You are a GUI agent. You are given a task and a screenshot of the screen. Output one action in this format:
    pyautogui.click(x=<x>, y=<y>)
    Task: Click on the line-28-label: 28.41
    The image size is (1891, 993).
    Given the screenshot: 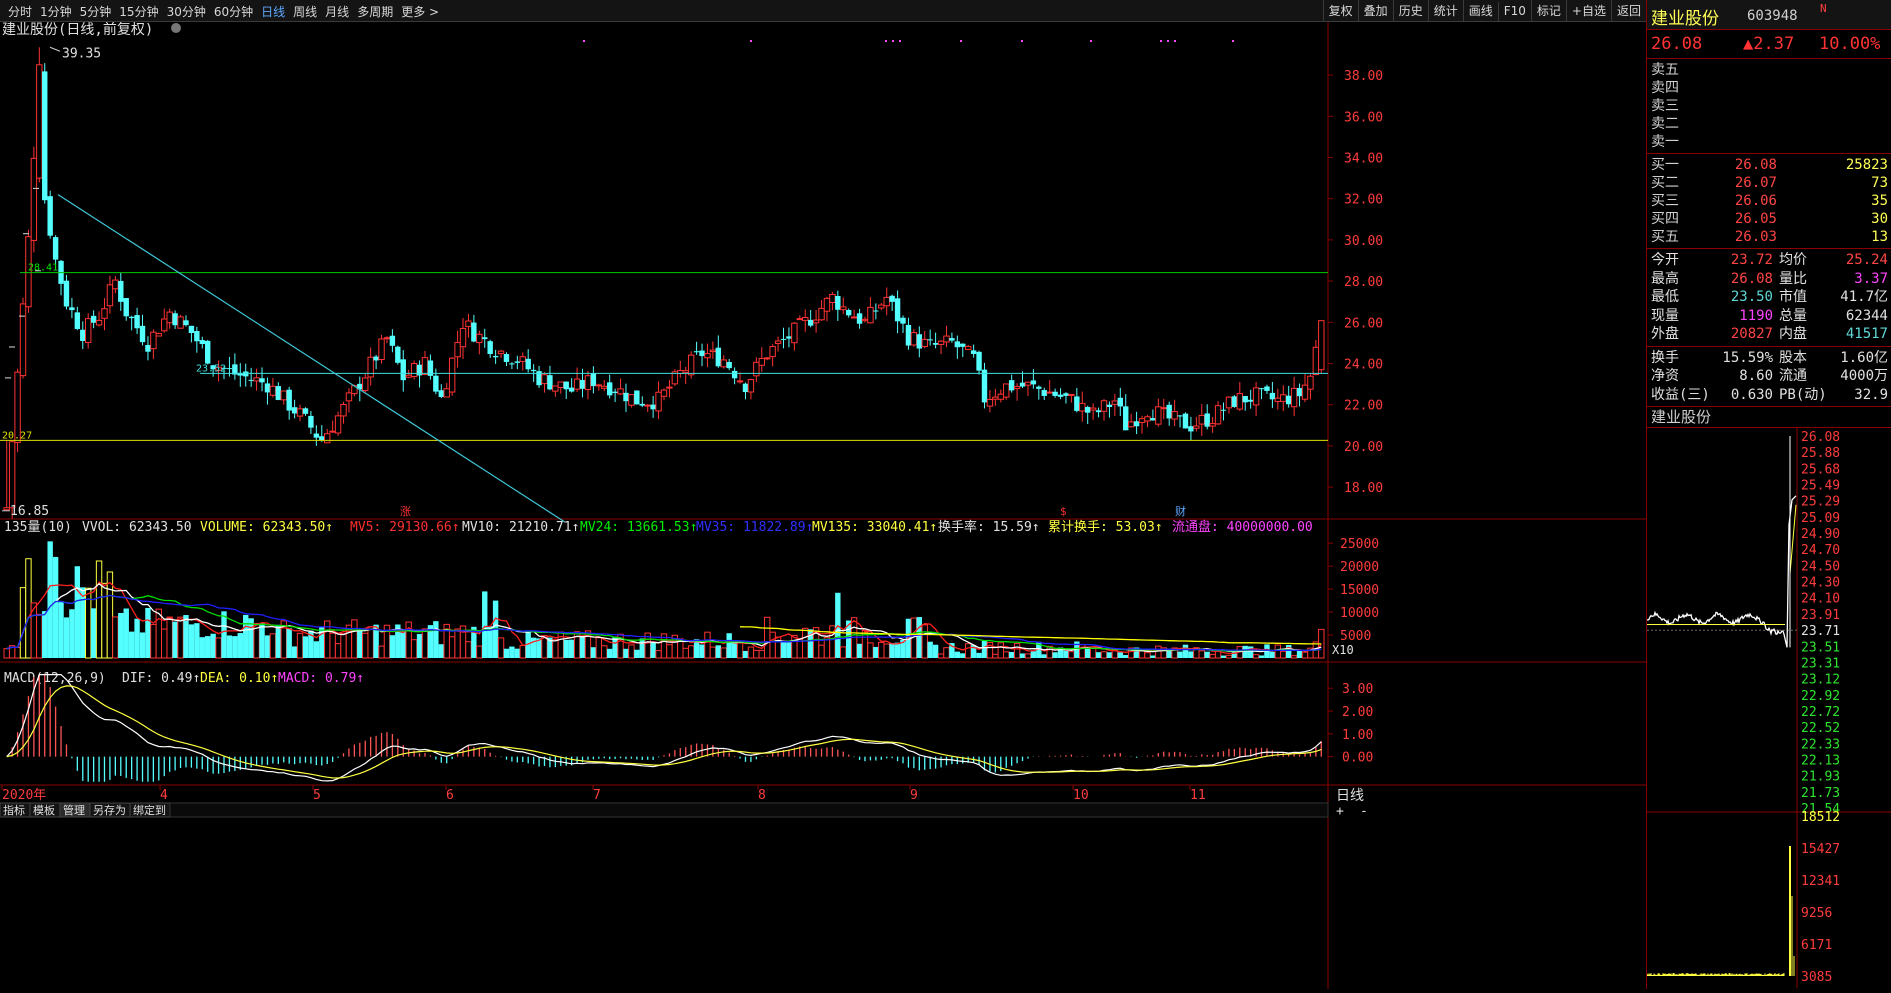 What is the action you would take?
    pyautogui.click(x=43, y=268)
    